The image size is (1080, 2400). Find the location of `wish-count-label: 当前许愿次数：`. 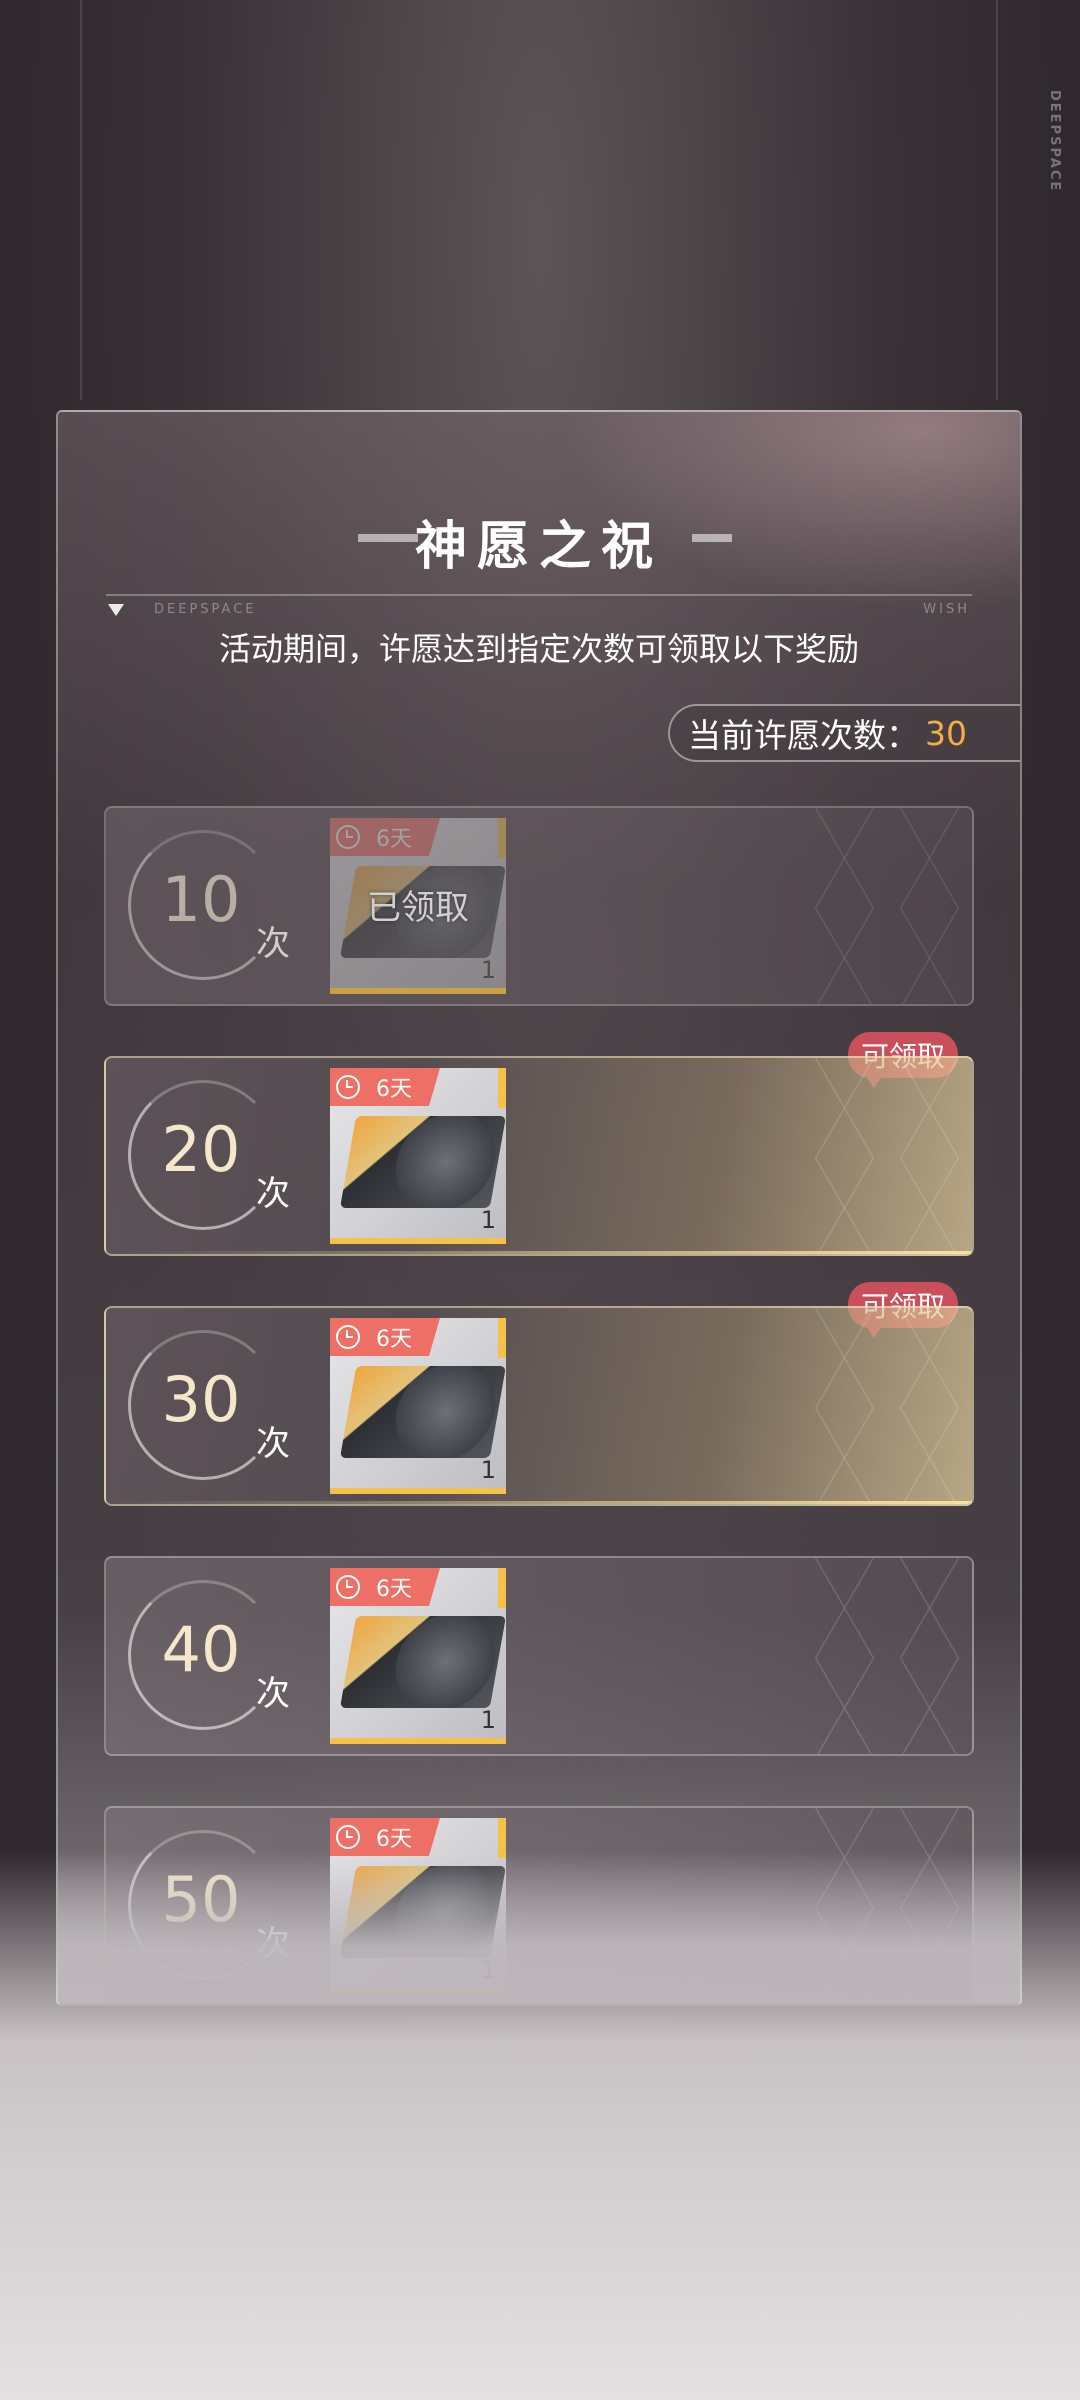

wish-count-label: 当前许愿次数： is located at coordinates (803, 735).